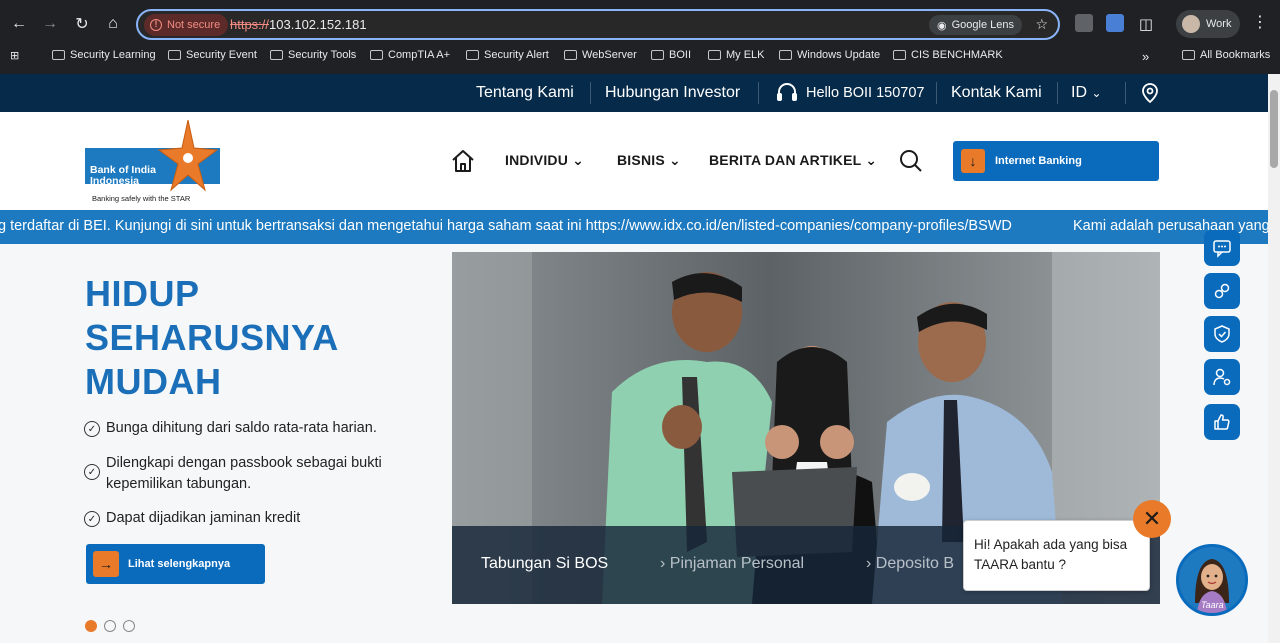  What do you see at coordinates (1274, 358) in the screenshot?
I see `page-scrollbar` at bounding box center [1274, 358].